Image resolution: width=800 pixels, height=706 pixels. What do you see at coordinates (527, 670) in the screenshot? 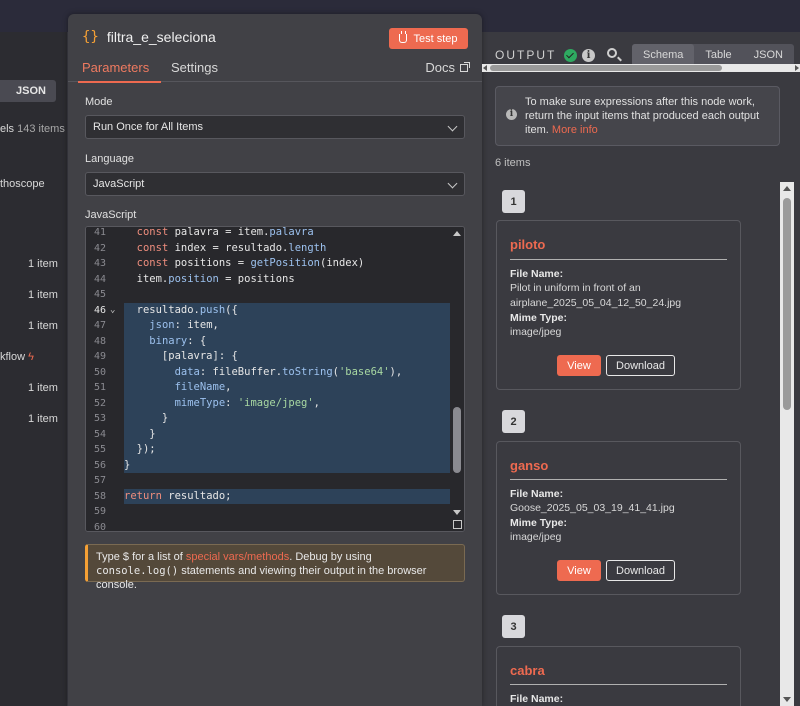
I see `item-title: cabra` at bounding box center [527, 670].